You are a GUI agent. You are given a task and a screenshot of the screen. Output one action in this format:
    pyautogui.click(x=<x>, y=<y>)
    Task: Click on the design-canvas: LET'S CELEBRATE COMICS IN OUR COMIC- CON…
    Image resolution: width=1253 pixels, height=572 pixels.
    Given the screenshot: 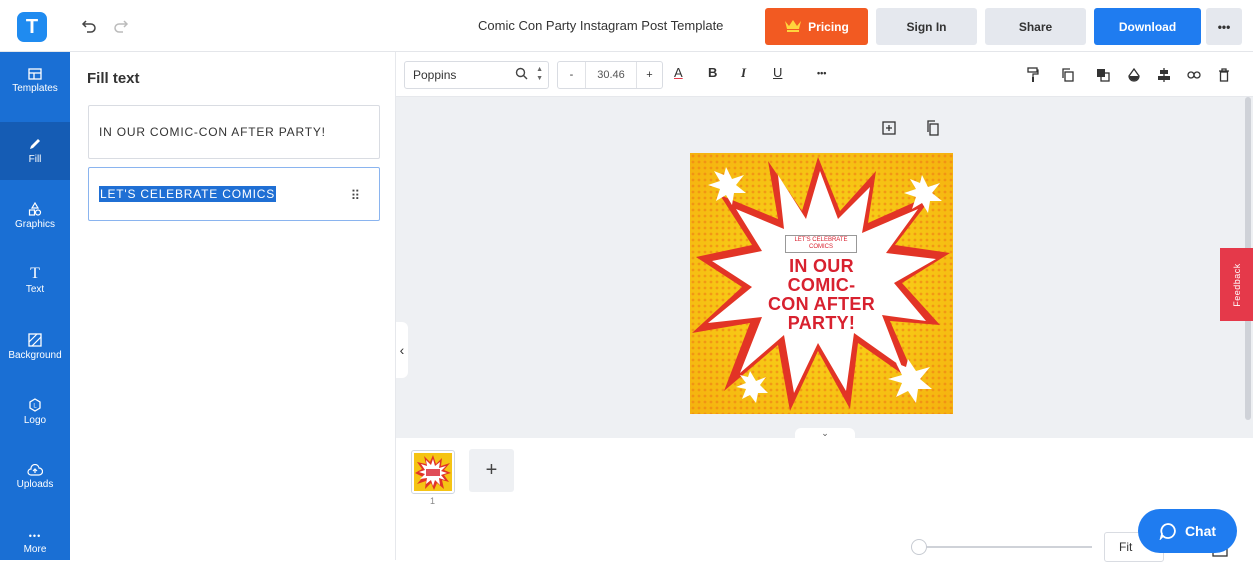 What is the action you would take?
    pyautogui.click(x=821, y=283)
    